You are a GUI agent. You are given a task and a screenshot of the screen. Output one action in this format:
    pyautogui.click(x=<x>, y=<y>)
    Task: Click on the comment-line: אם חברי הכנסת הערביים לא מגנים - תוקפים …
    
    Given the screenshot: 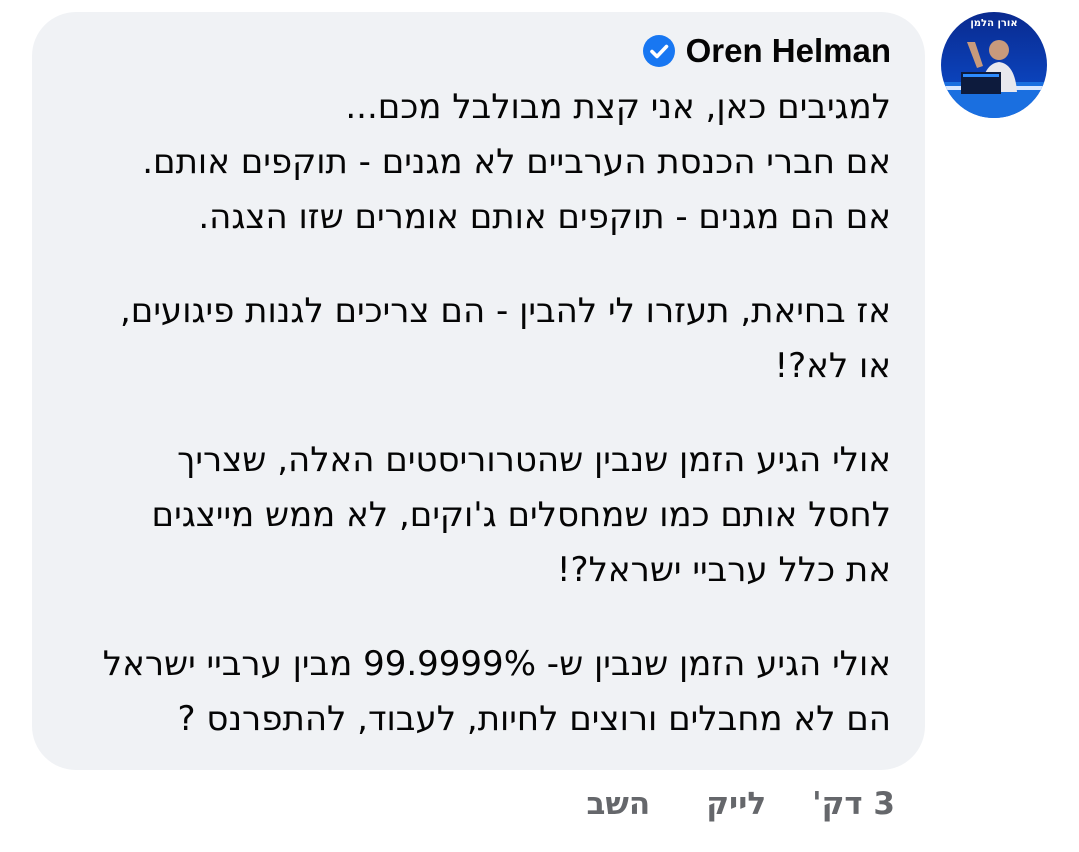 What is the action you would take?
    pyautogui.click(x=516, y=162)
    